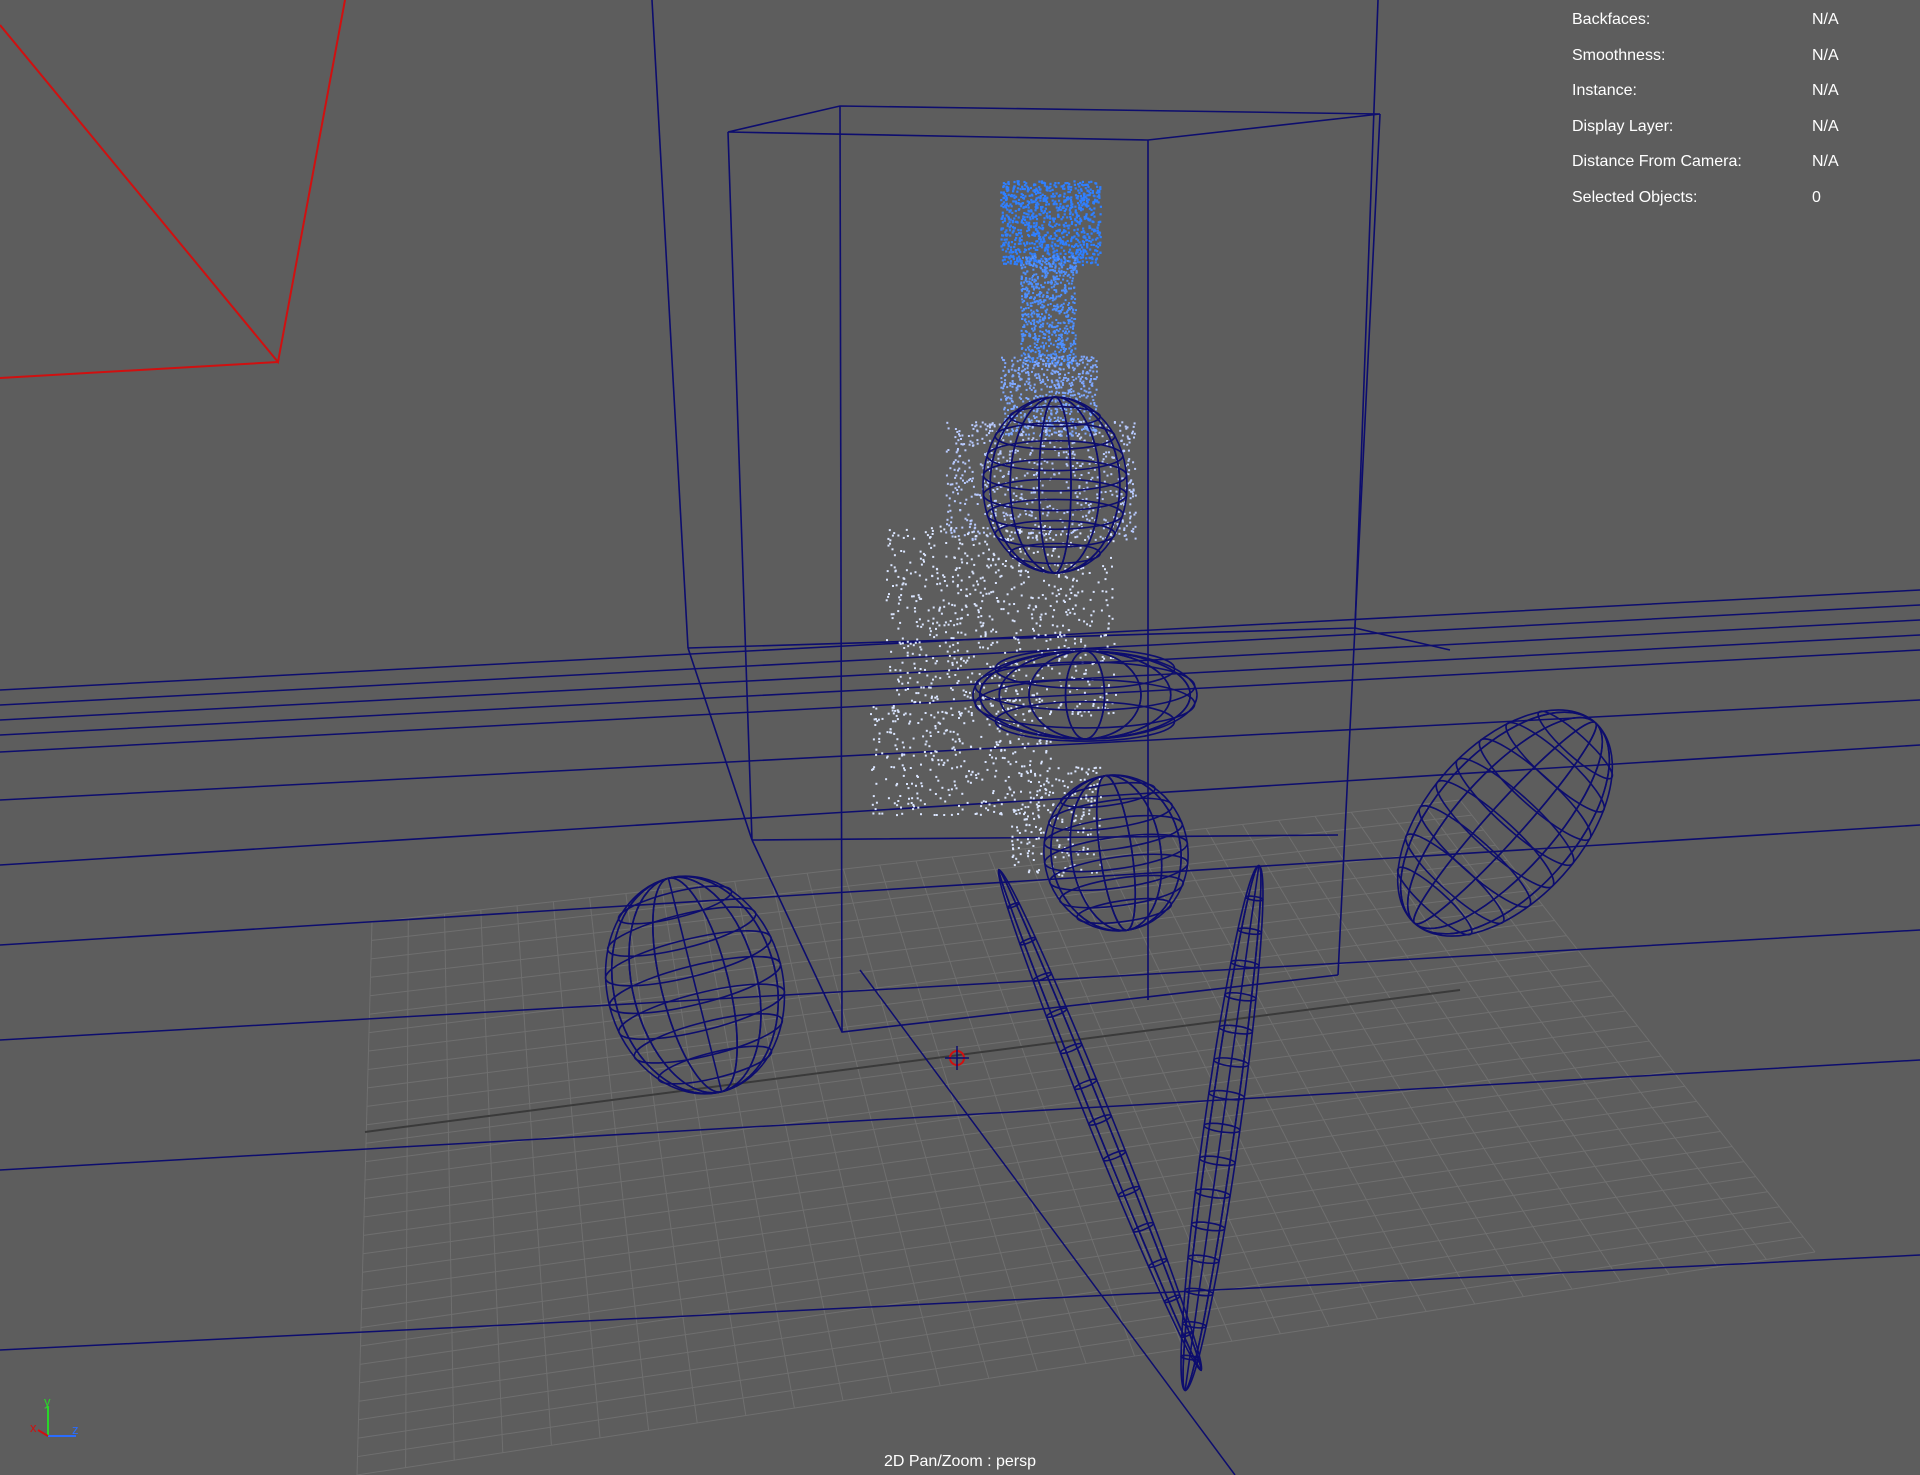  Describe the element at coordinates (33, 1427) in the screenshot. I see `x-axis-label: x` at that location.